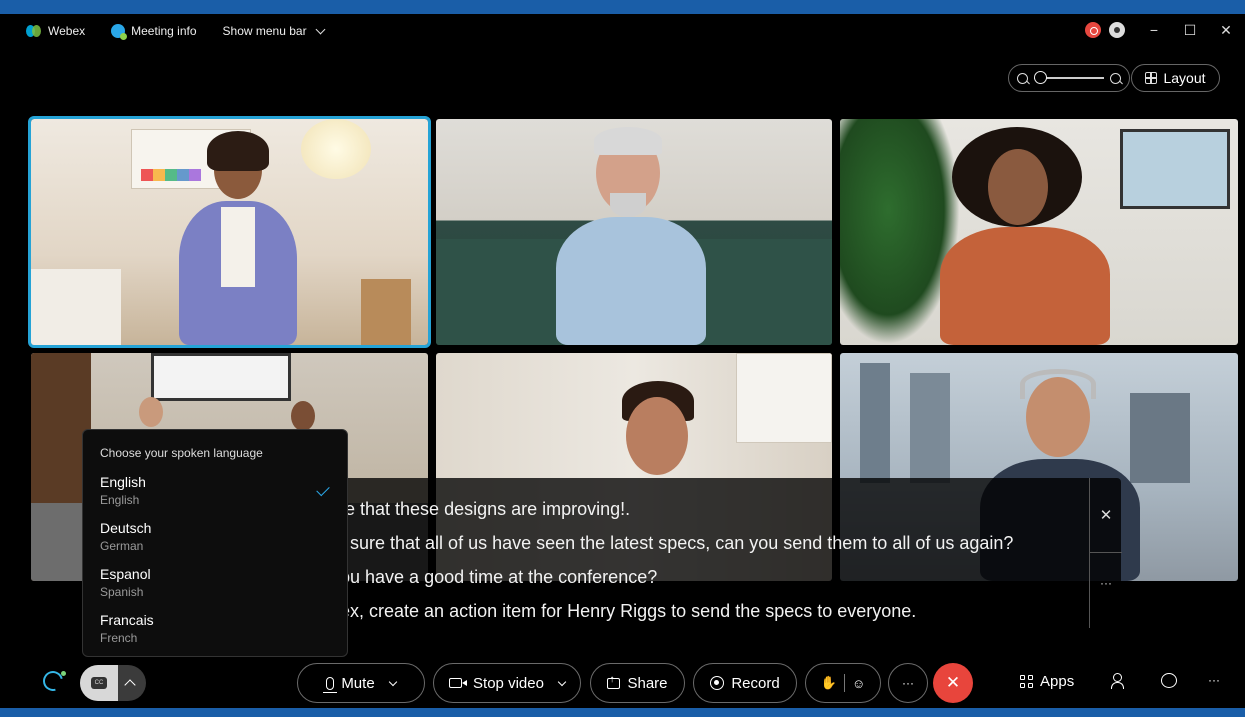 The width and height of the screenshot is (1245, 717). Describe the element at coordinates (122, 592) in the screenshot. I see `language-subtitle: Spanish` at that location.